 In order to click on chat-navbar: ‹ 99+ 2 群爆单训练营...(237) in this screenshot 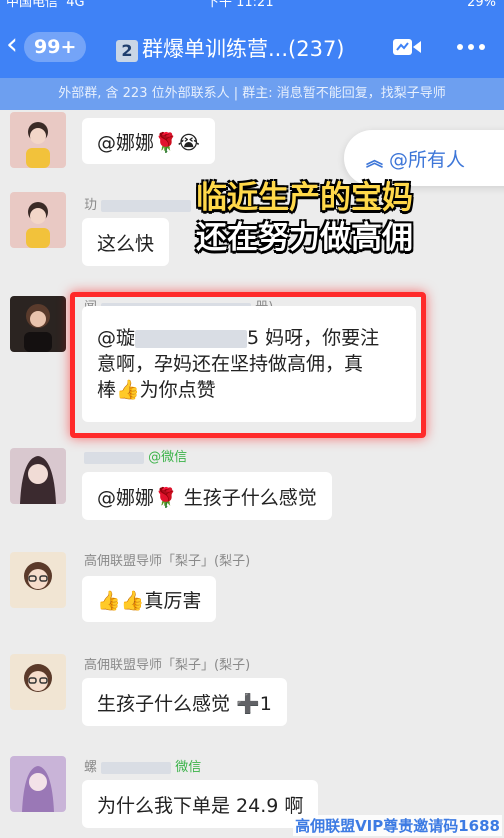, I will do `click(252, 47)`.